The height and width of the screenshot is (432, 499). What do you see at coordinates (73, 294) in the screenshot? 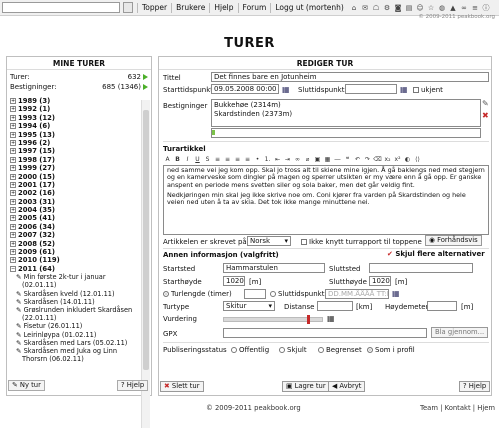
I see `tour-item: ✎ Skardåsen kveld (12.01.11)` at bounding box center [73, 294].